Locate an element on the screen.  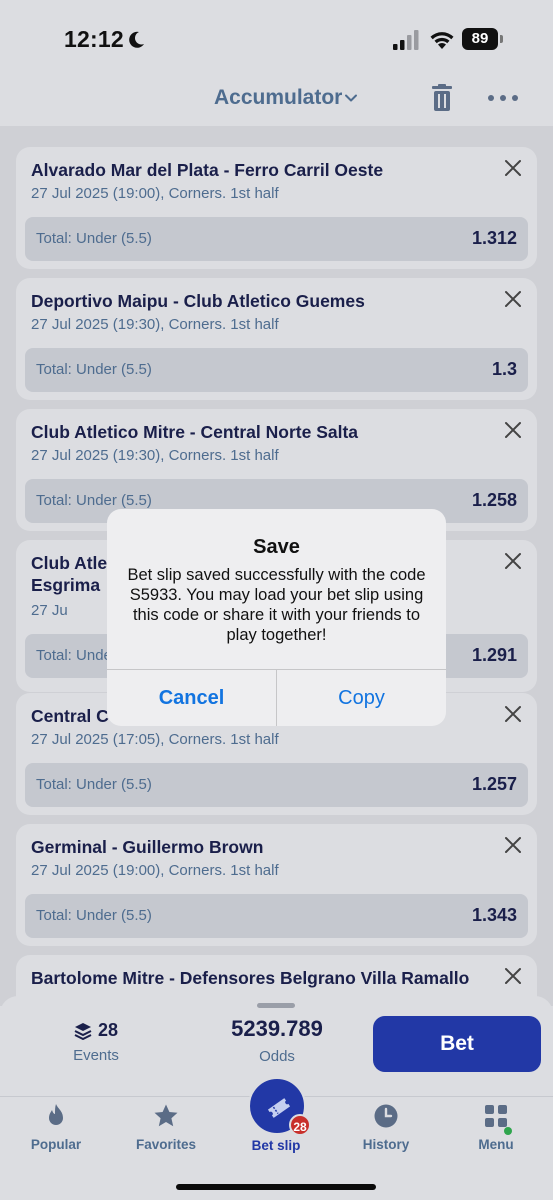
bet-selection-row: Total: Under (5.5) 1.343 is located at coordinates (276, 916).